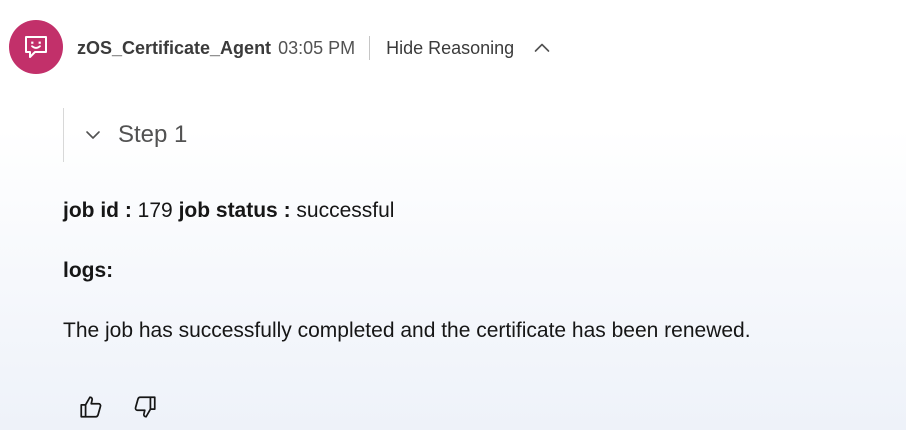 This screenshot has height=430, width=906. What do you see at coordinates (234, 210) in the screenshot?
I see `job-status-label: job status :` at bounding box center [234, 210].